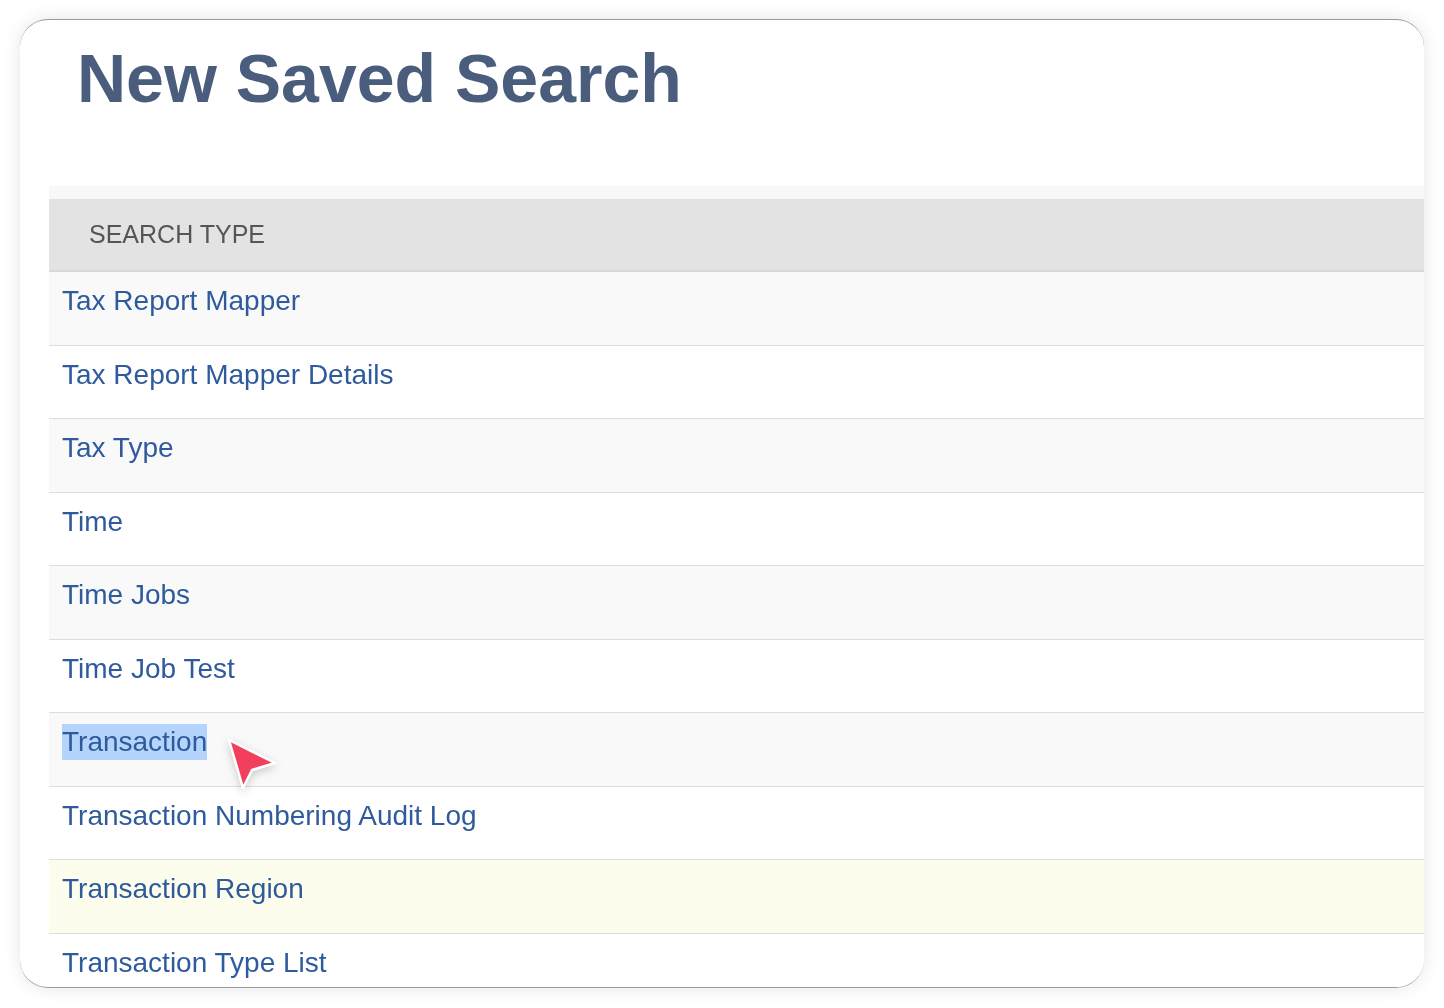 This screenshot has height=1008, width=1444. Describe the element at coordinates (194, 962) in the screenshot. I see `search-type-link: Transaction Type List` at that location.